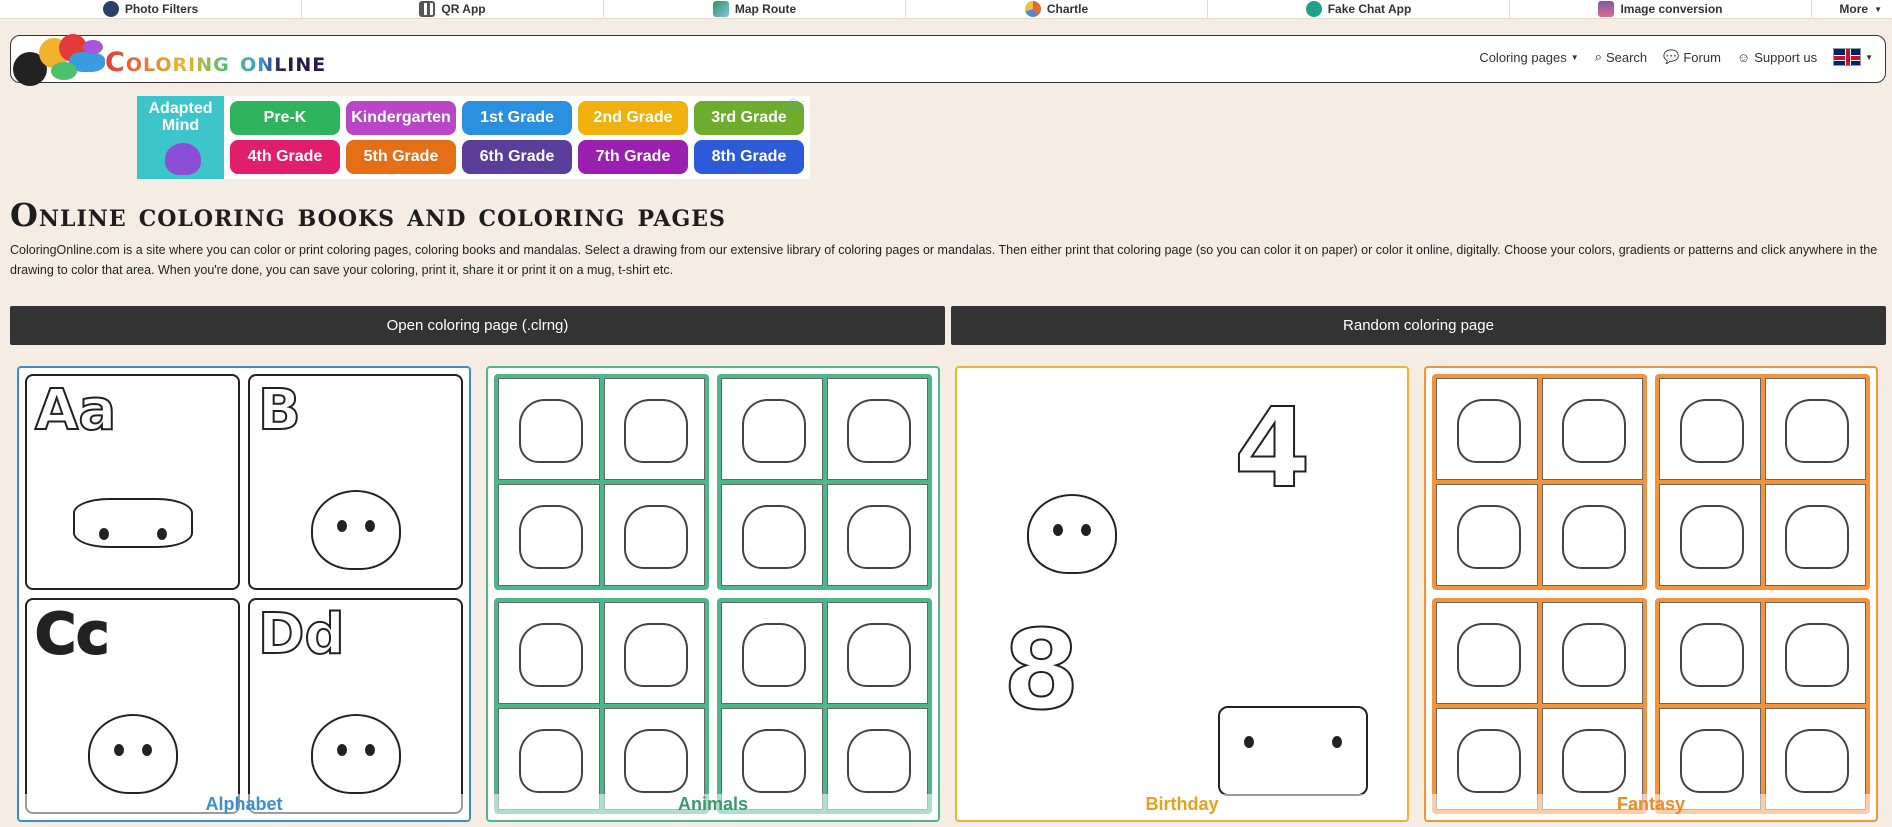 This screenshot has width=1892, height=827. Describe the element at coordinates (1067, 9) in the screenshot. I see `topbar-link-label: Chartle` at that location.